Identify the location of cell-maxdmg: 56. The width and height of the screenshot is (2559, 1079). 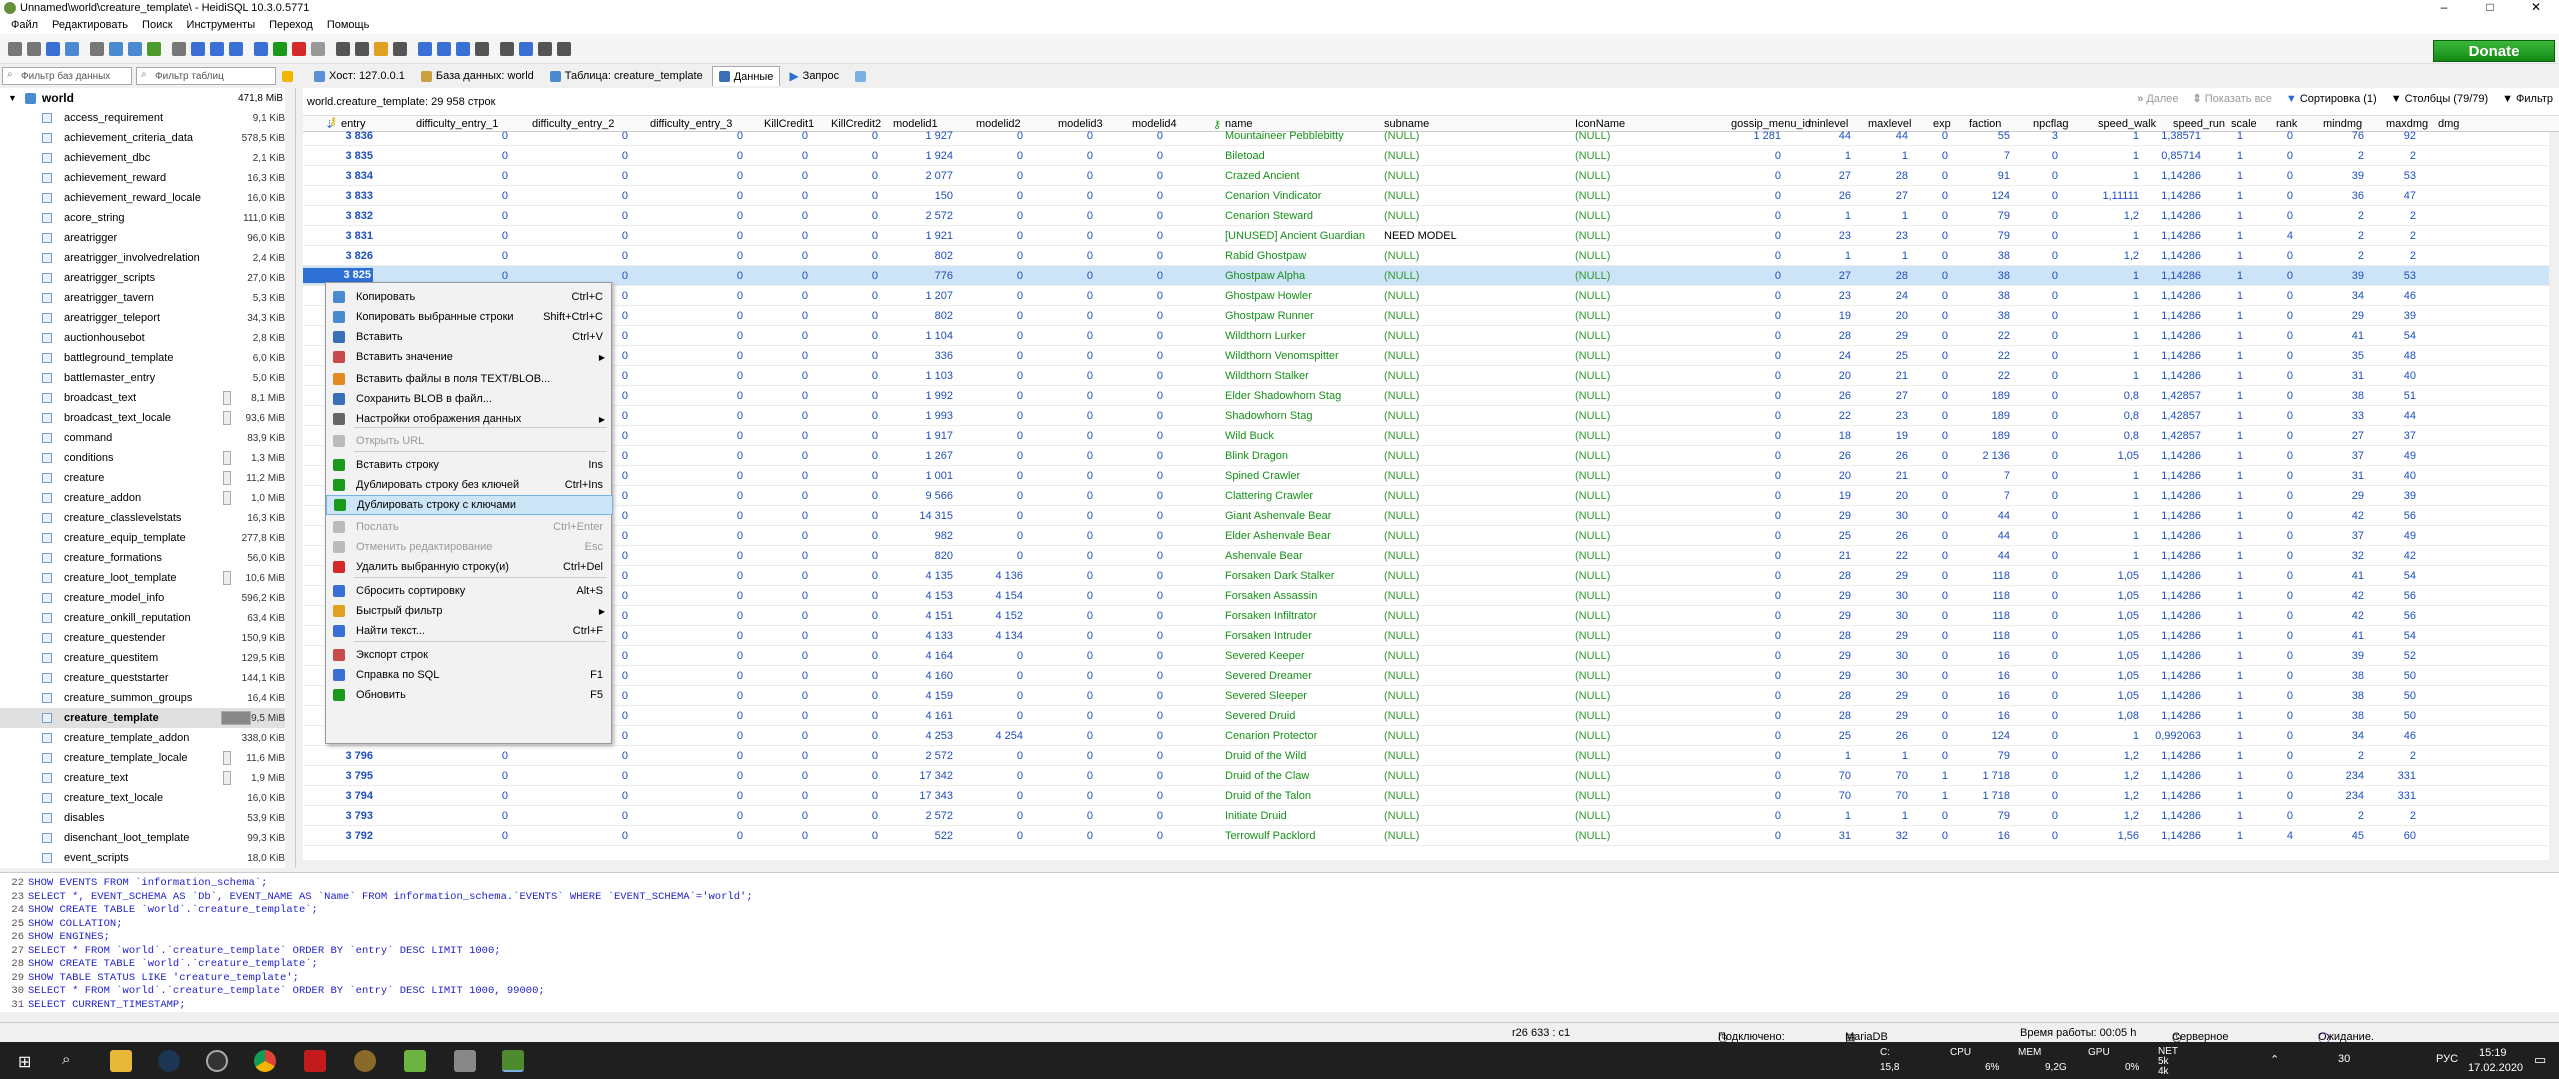
(2410, 616).